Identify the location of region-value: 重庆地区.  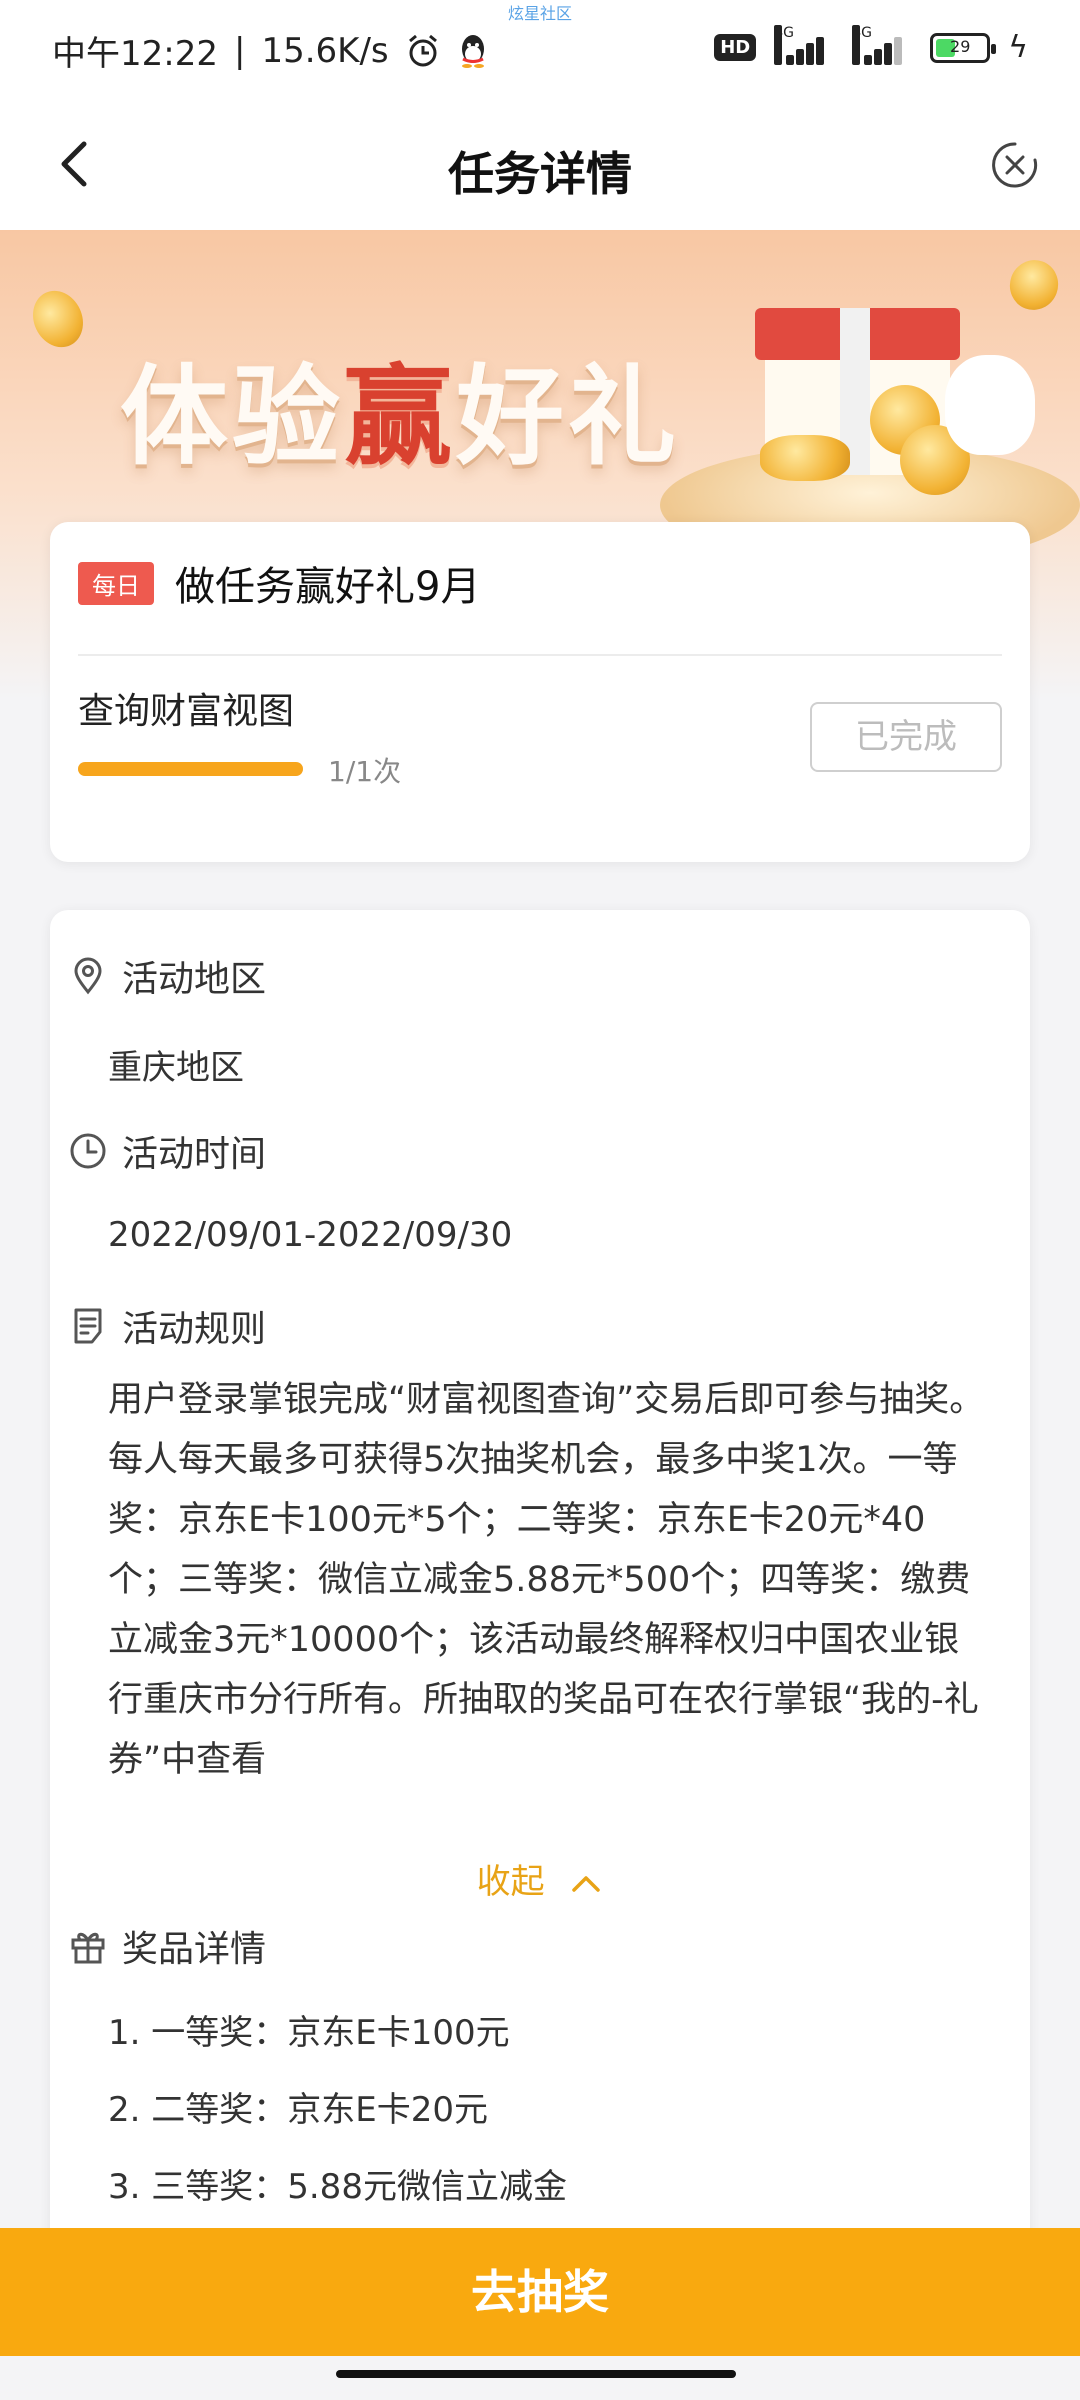
(176, 1068).